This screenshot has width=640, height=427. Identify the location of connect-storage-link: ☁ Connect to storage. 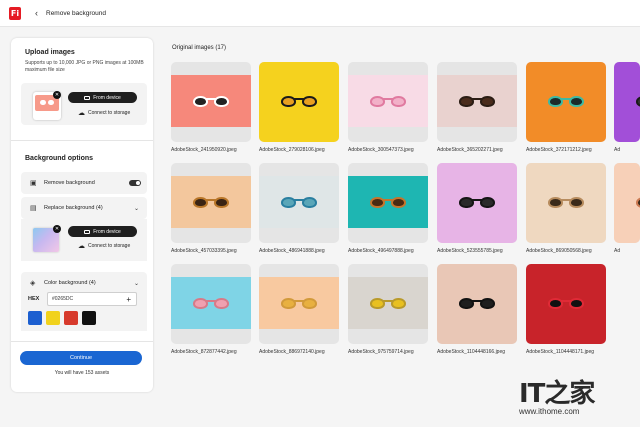
(104, 113).